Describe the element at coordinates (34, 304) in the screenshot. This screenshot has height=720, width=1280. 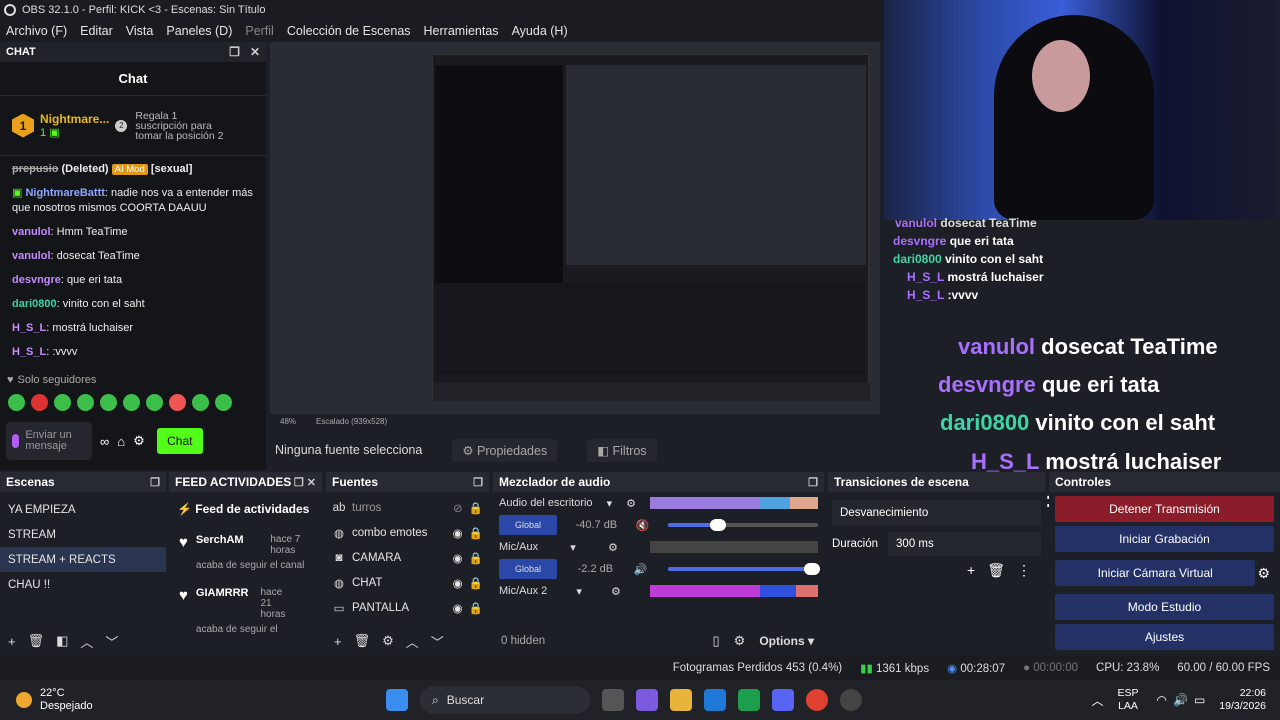
I see `chat-user: dari0800` at that location.